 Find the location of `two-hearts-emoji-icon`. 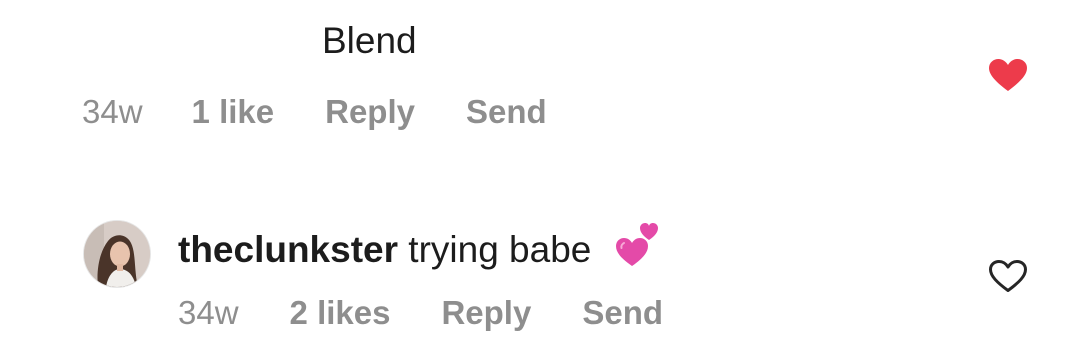

two-hearts-emoji-icon is located at coordinates (637, 249).